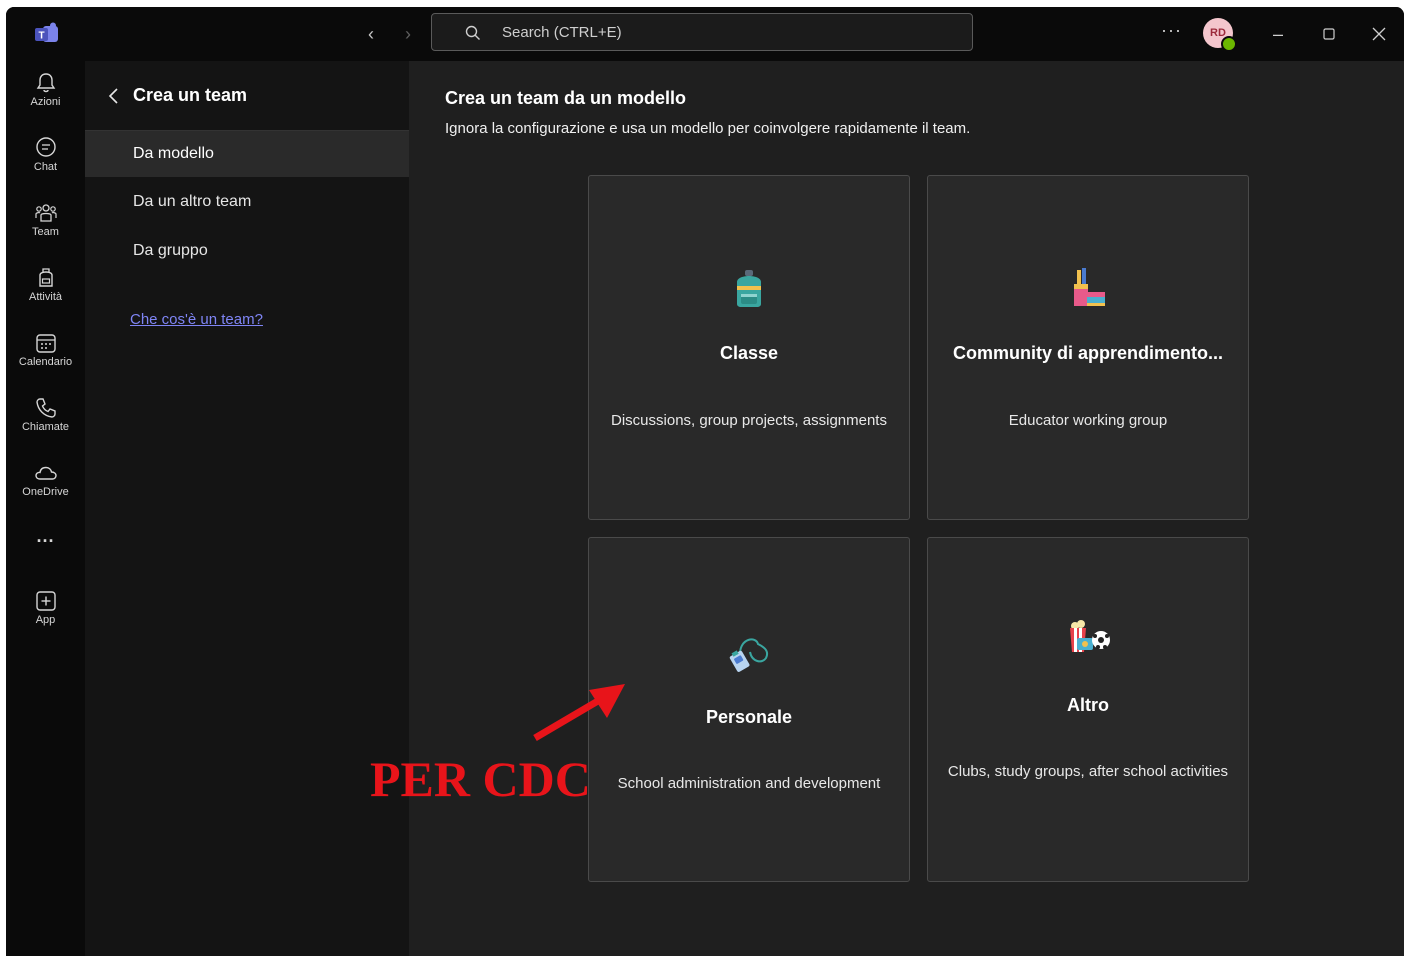 The width and height of the screenshot is (1410, 956). What do you see at coordinates (1229, 44) in the screenshot?
I see `presence-status-icon` at bounding box center [1229, 44].